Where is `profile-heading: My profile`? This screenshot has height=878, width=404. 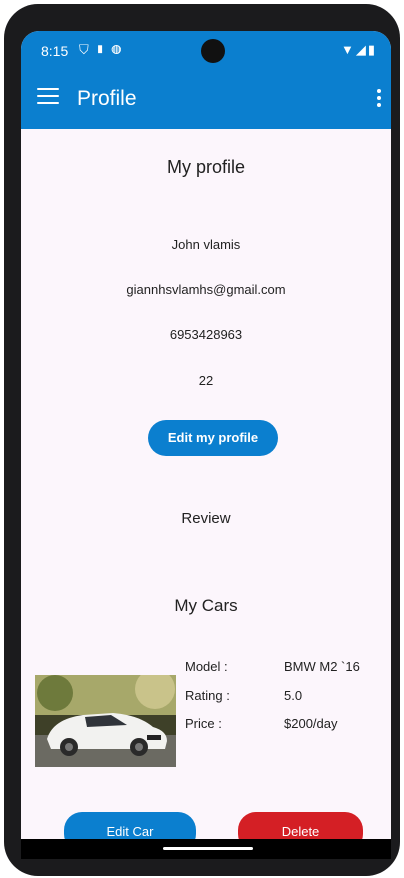
profile-heading: My profile is located at coordinates (206, 167).